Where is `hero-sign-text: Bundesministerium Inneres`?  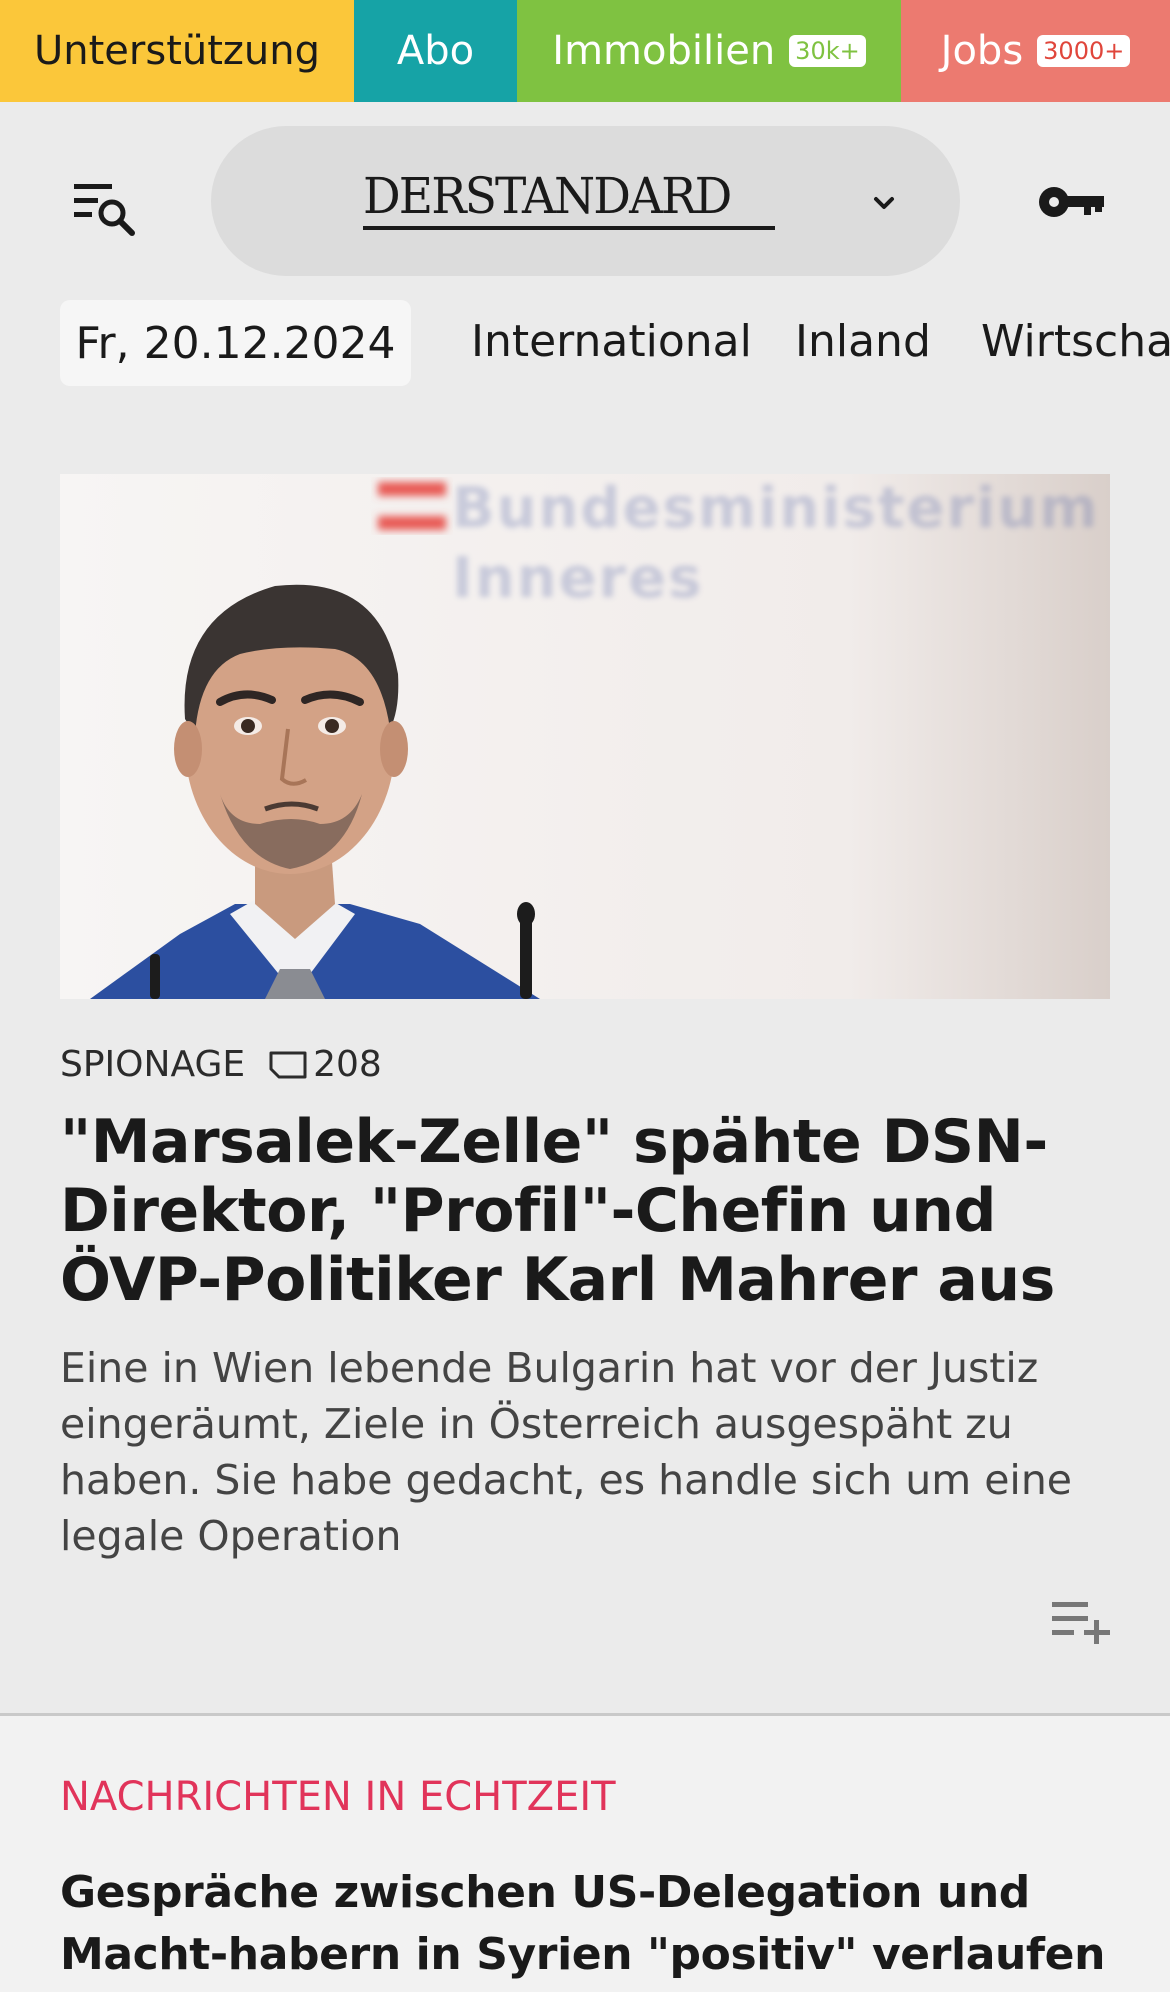 hero-sign-text: Bundesministerium Inneres is located at coordinates (776, 544).